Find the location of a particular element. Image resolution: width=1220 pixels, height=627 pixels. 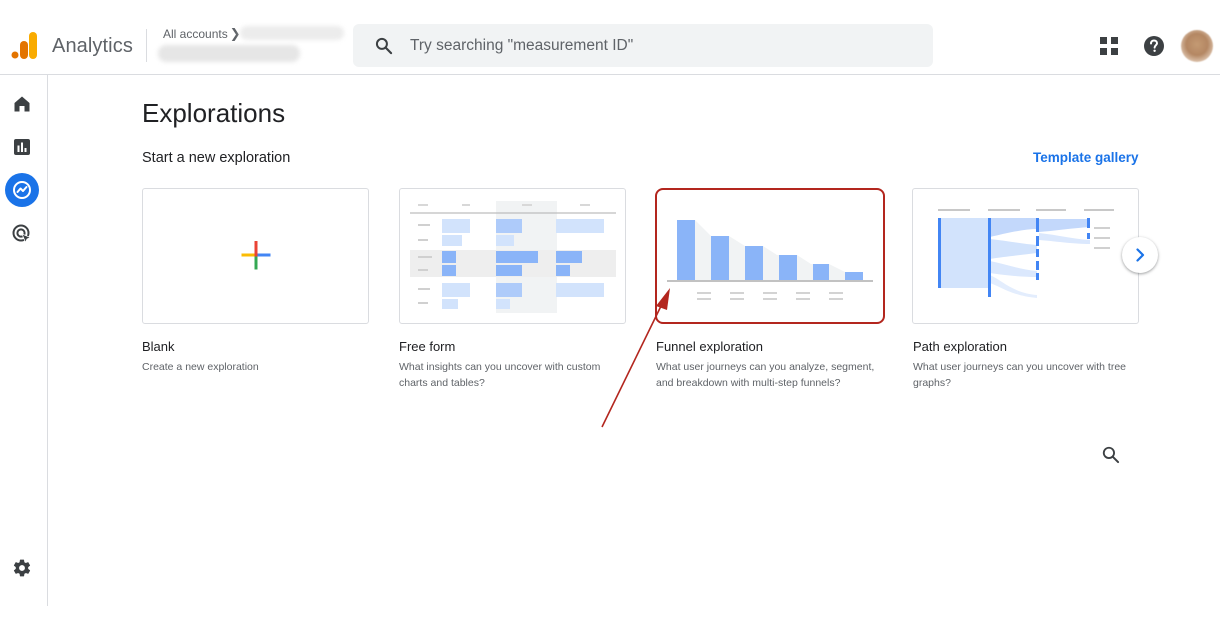

template-card-funnel-exploration is located at coordinates (770, 256).